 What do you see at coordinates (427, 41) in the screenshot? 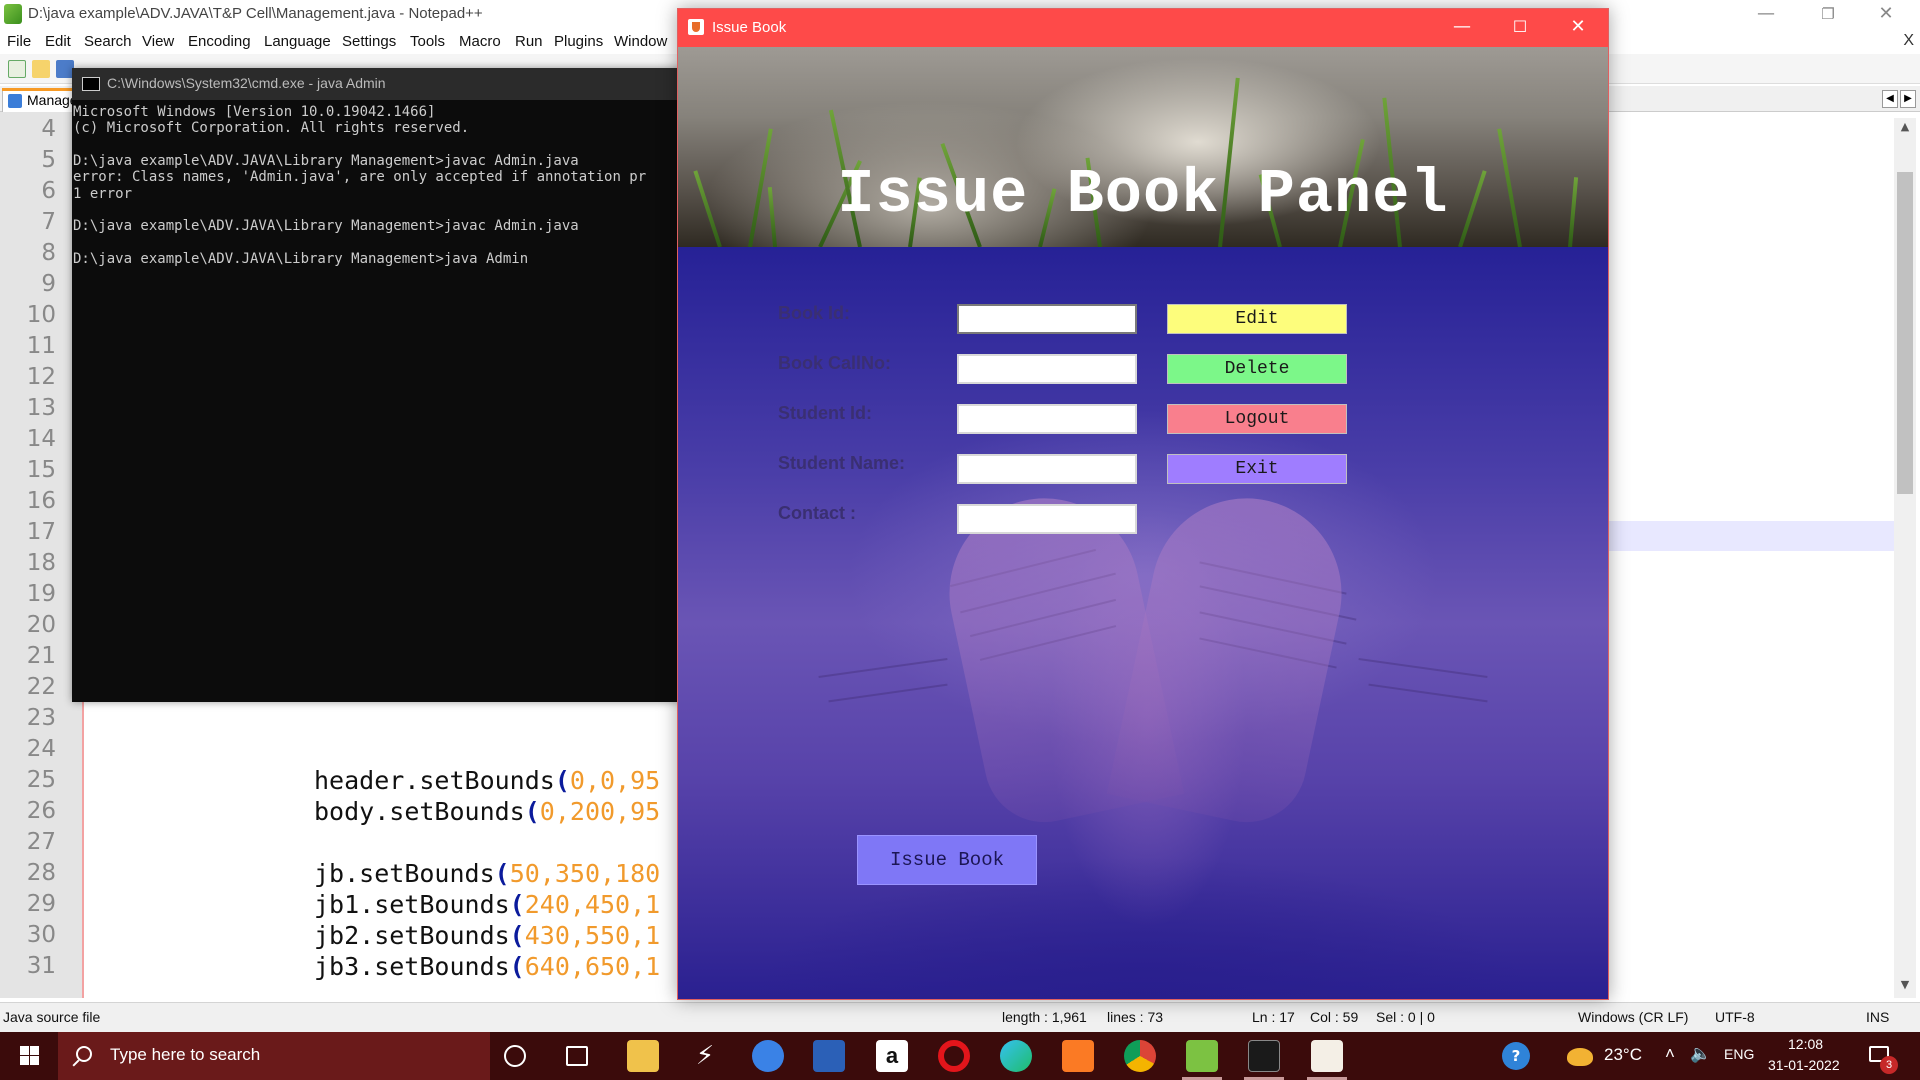
I see `menu-tools: Tools` at bounding box center [427, 41].